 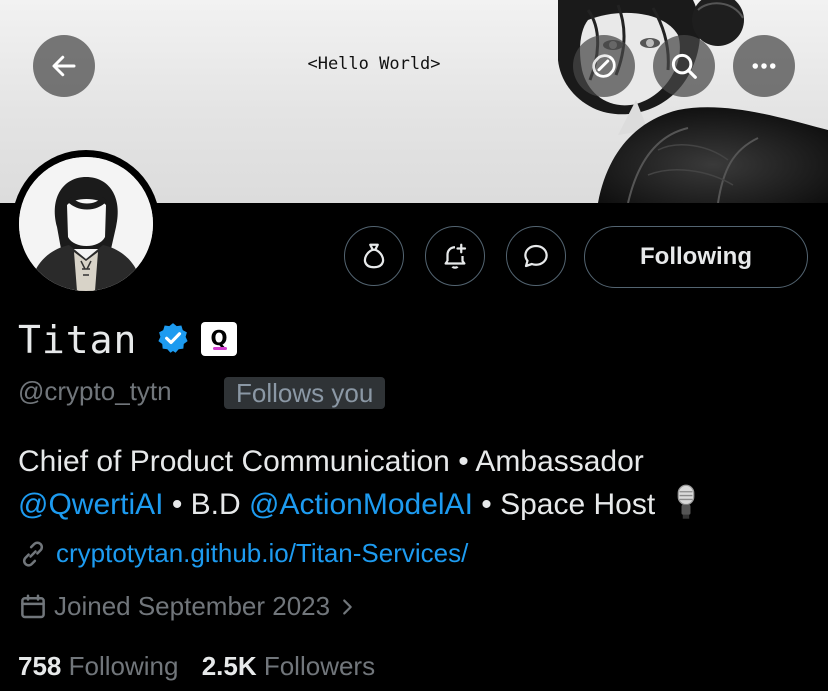 I want to click on follow-stats: 758 Following 2.5K Followers, so click(x=196, y=666).